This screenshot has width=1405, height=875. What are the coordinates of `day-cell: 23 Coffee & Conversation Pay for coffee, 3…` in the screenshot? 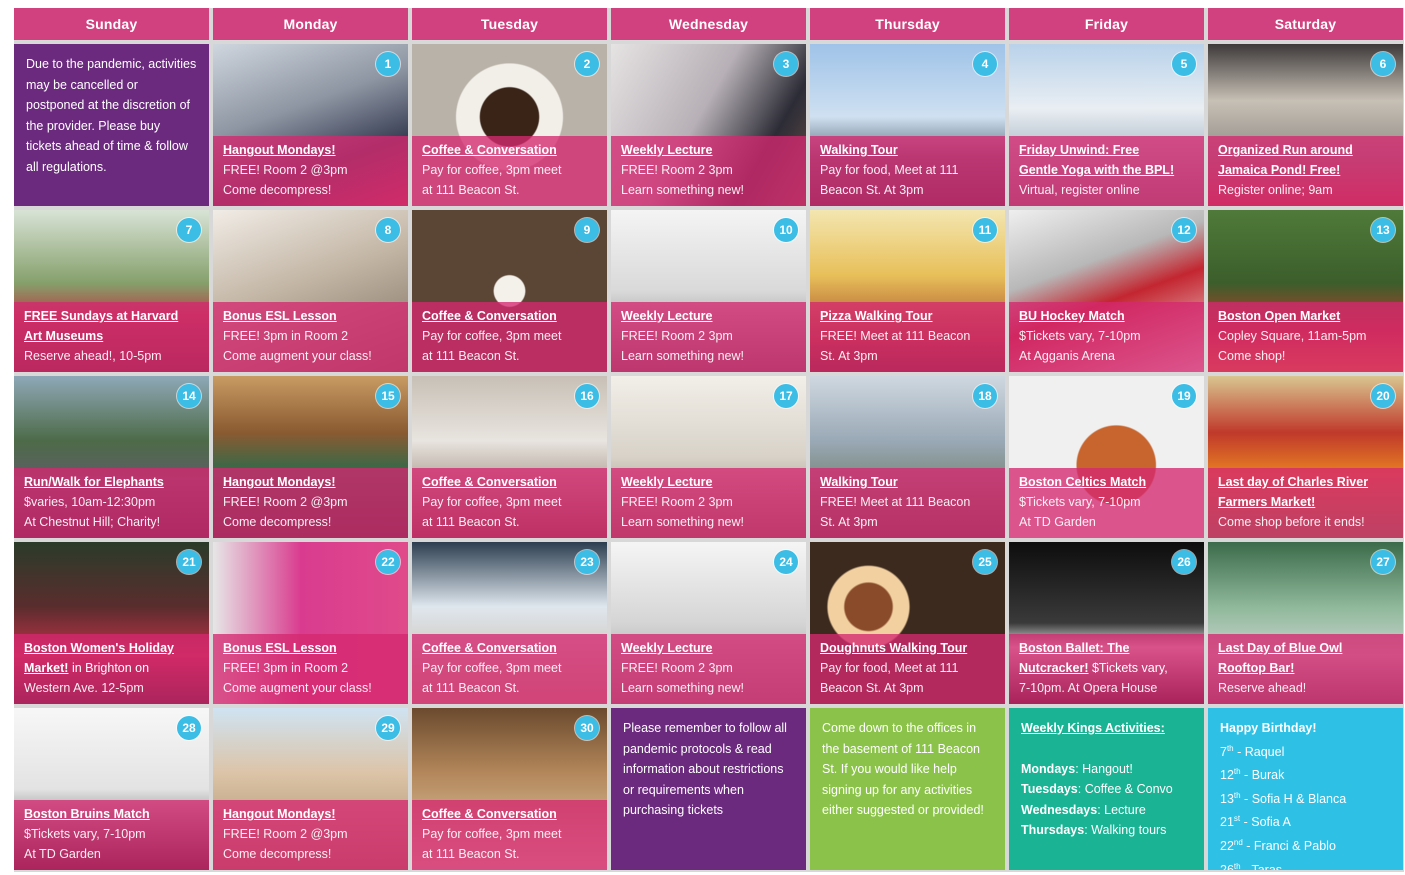 It's located at (509, 623).